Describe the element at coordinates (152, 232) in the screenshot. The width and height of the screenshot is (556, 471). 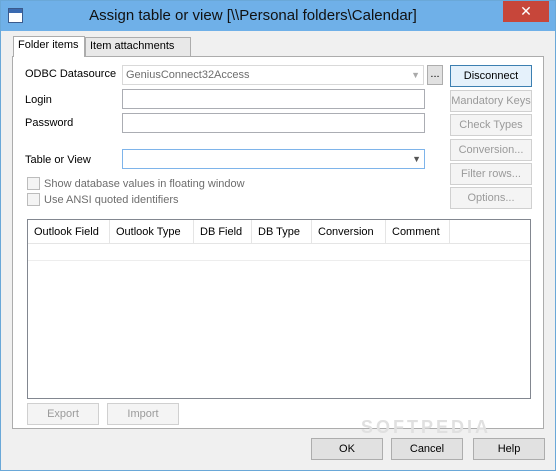
I see `column-header-outlook-type: Outlook Type` at that location.